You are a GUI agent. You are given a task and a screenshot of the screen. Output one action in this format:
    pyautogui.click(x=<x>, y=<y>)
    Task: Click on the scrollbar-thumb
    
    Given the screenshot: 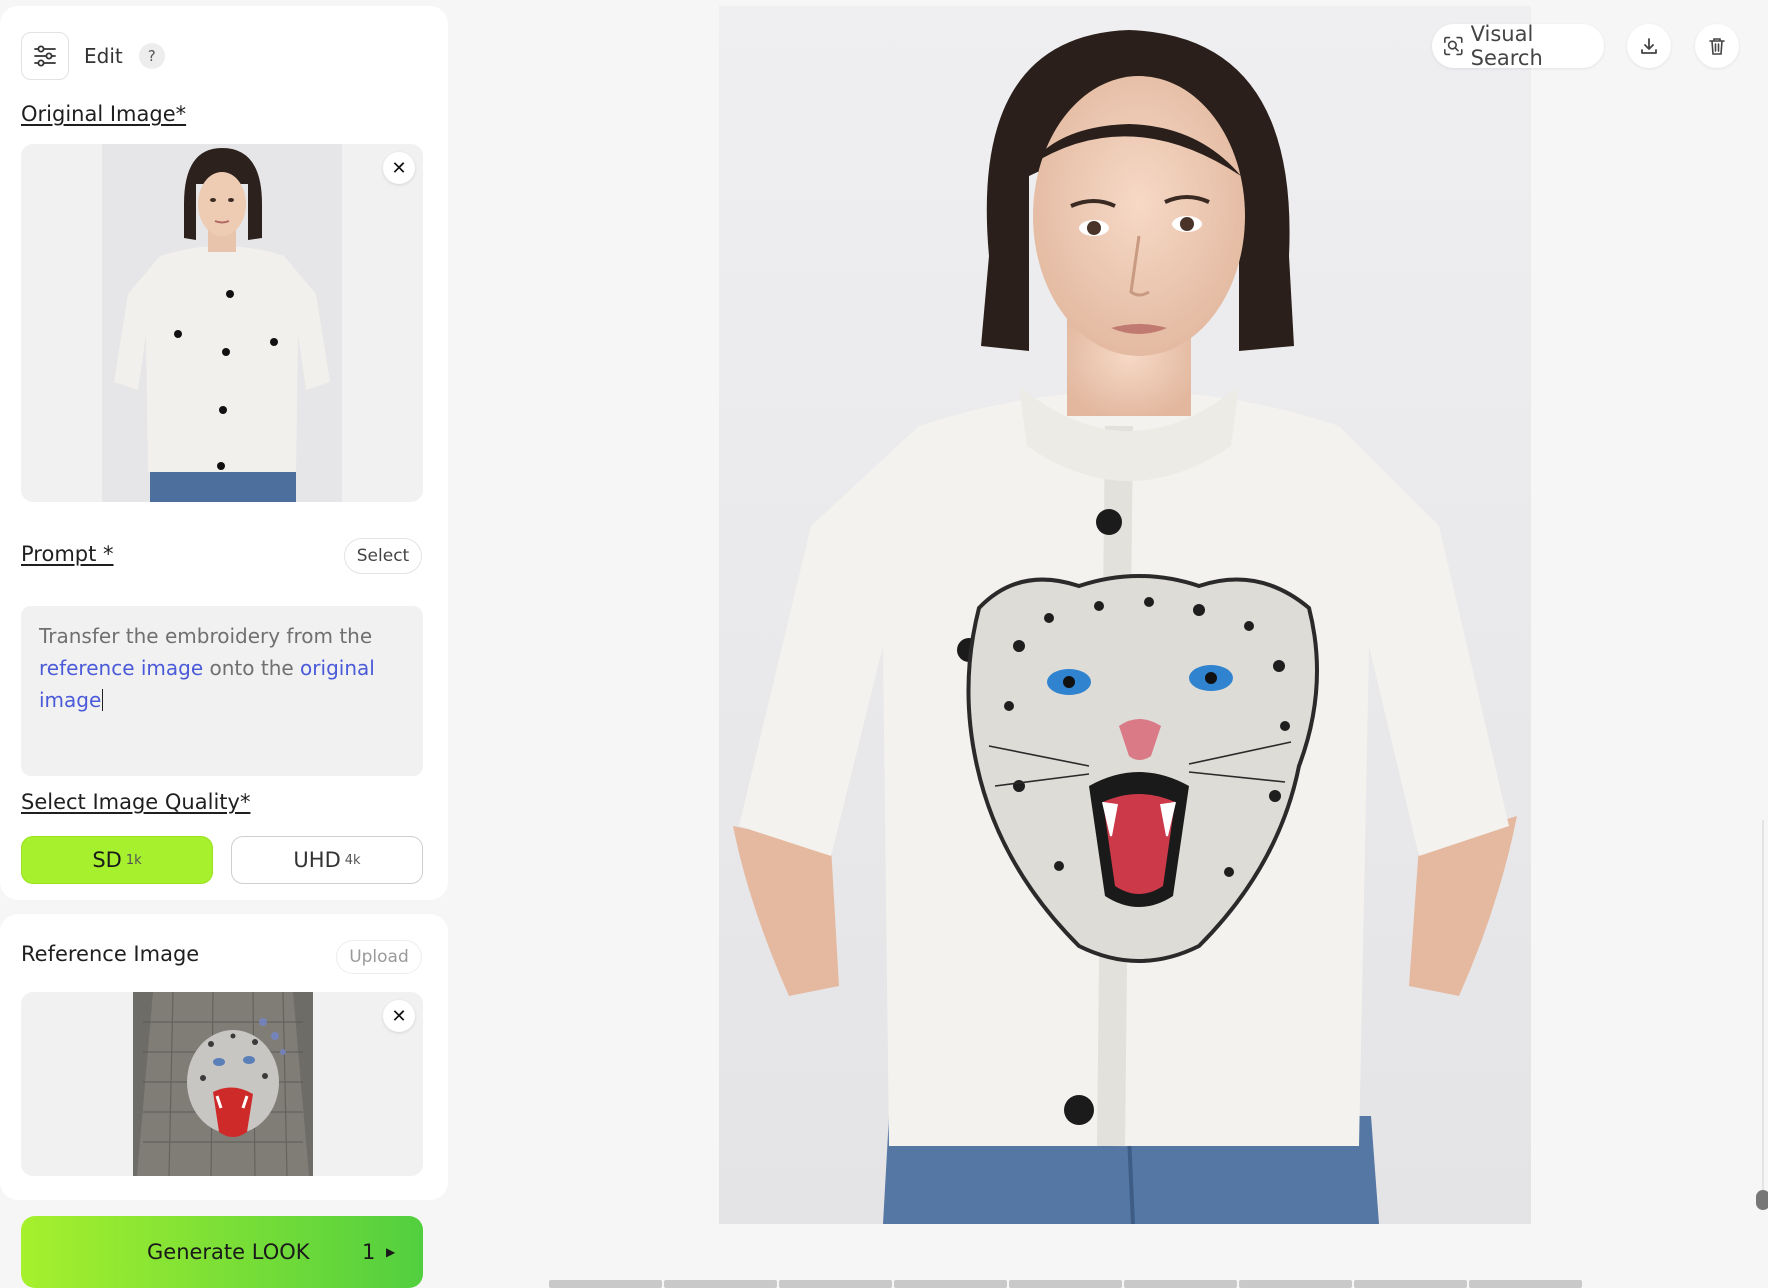 What is the action you would take?
    pyautogui.click(x=1762, y=1200)
    